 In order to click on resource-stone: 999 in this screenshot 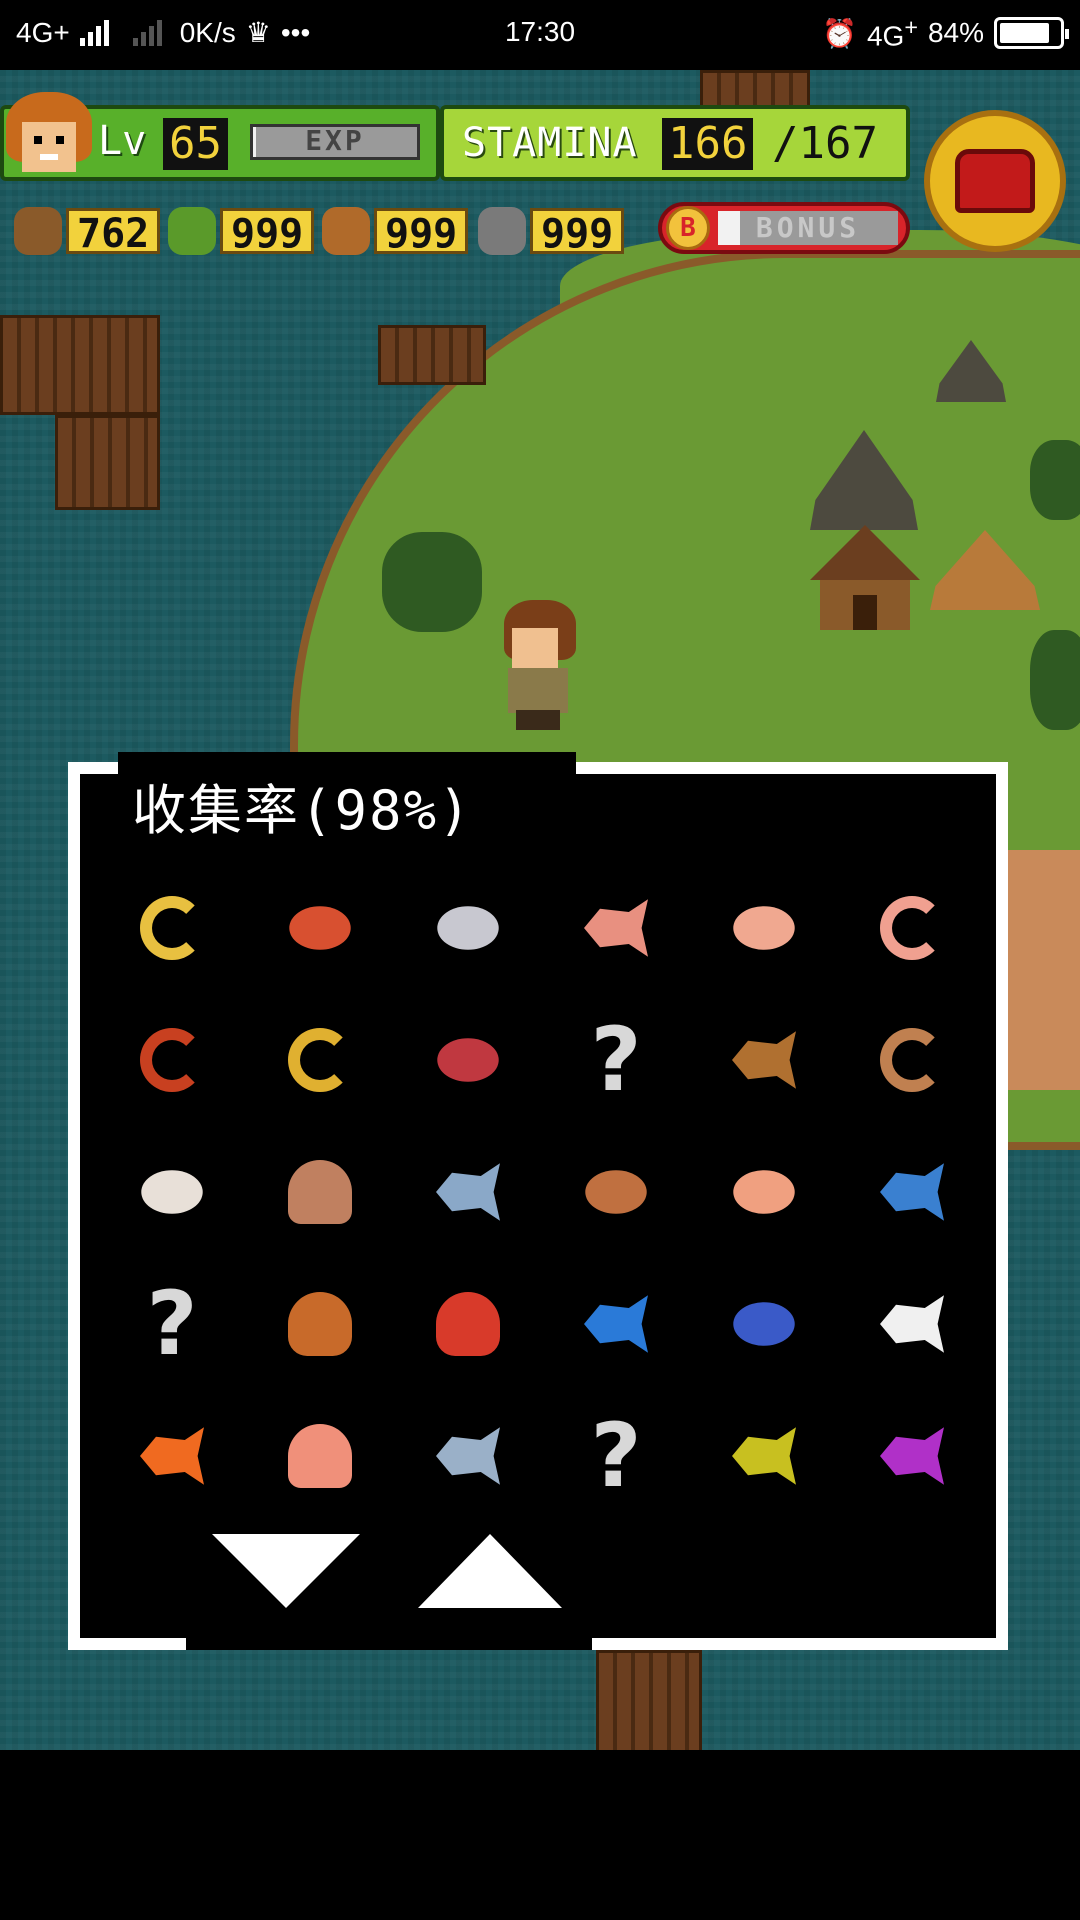, I will do `click(551, 231)`.